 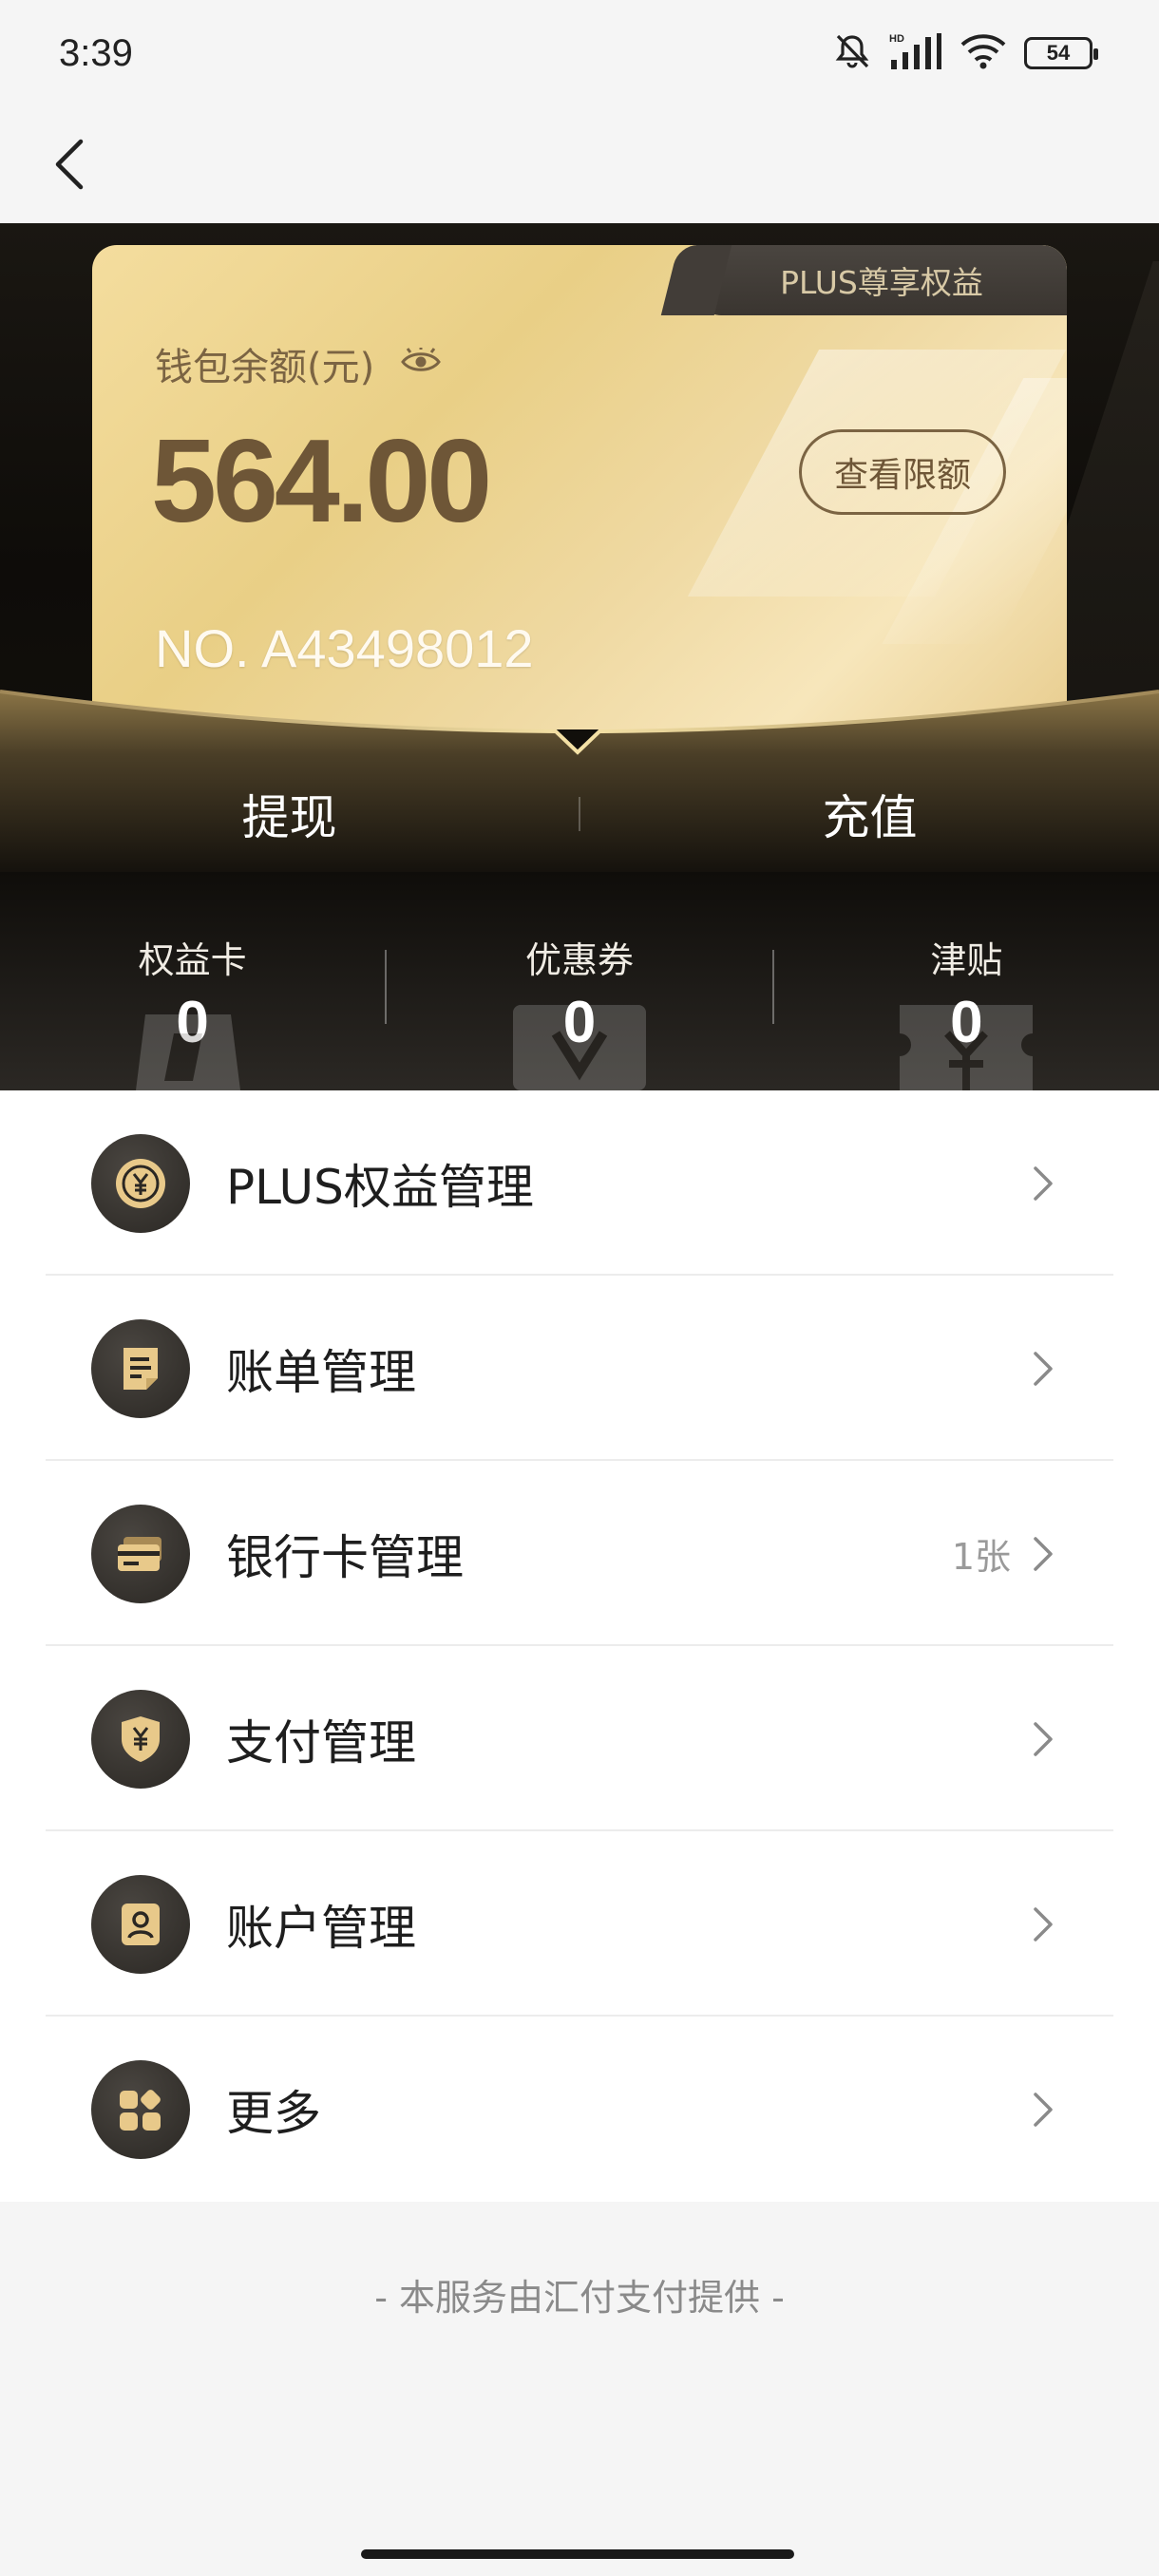 What do you see at coordinates (967, 1047) in the screenshot?
I see `allowance-bg-icon` at bounding box center [967, 1047].